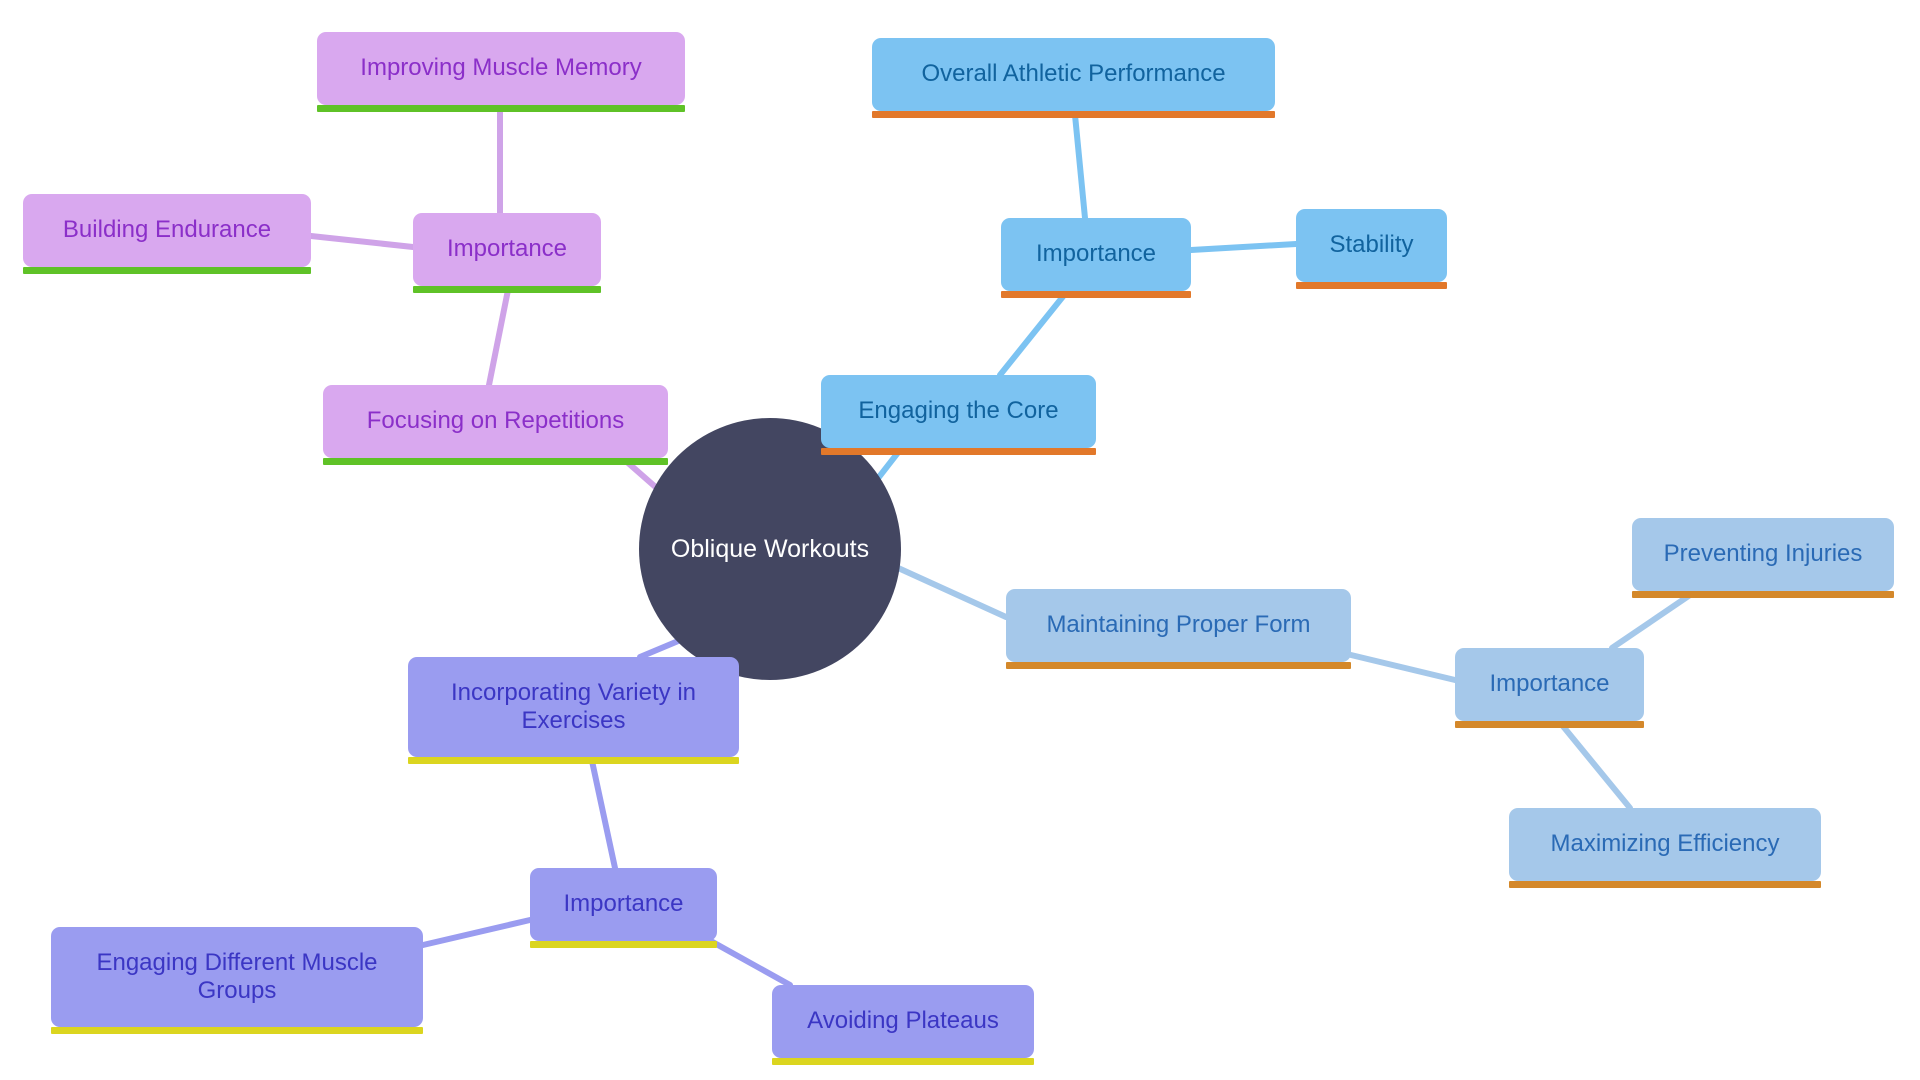 This screenshot has width=1920, height=1080. I want to click on edge-importance-athletic, so click(1080, 166).